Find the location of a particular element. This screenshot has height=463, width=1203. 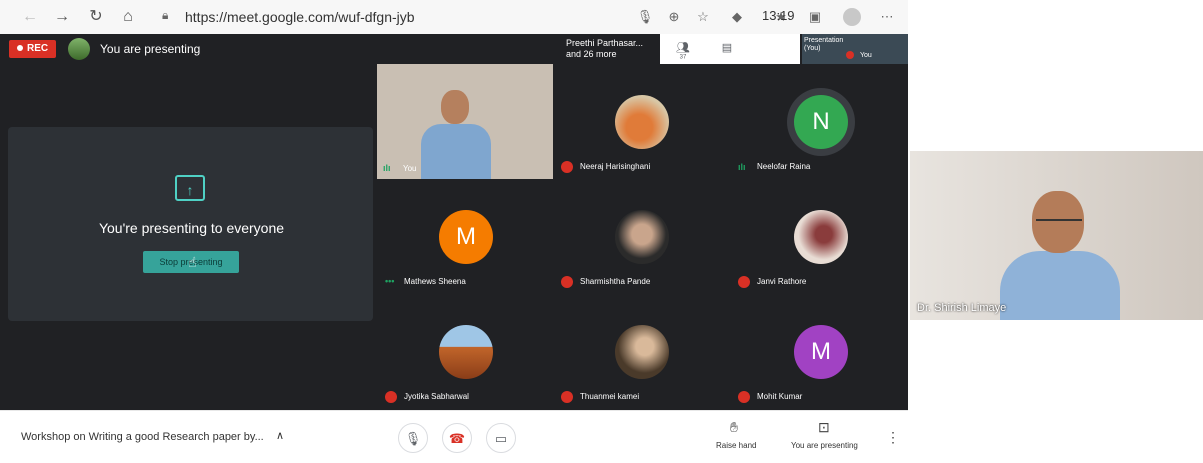

url-input: https://meet.google.com/wuf-dfgn-jyb is located at coordinates (300, 17).